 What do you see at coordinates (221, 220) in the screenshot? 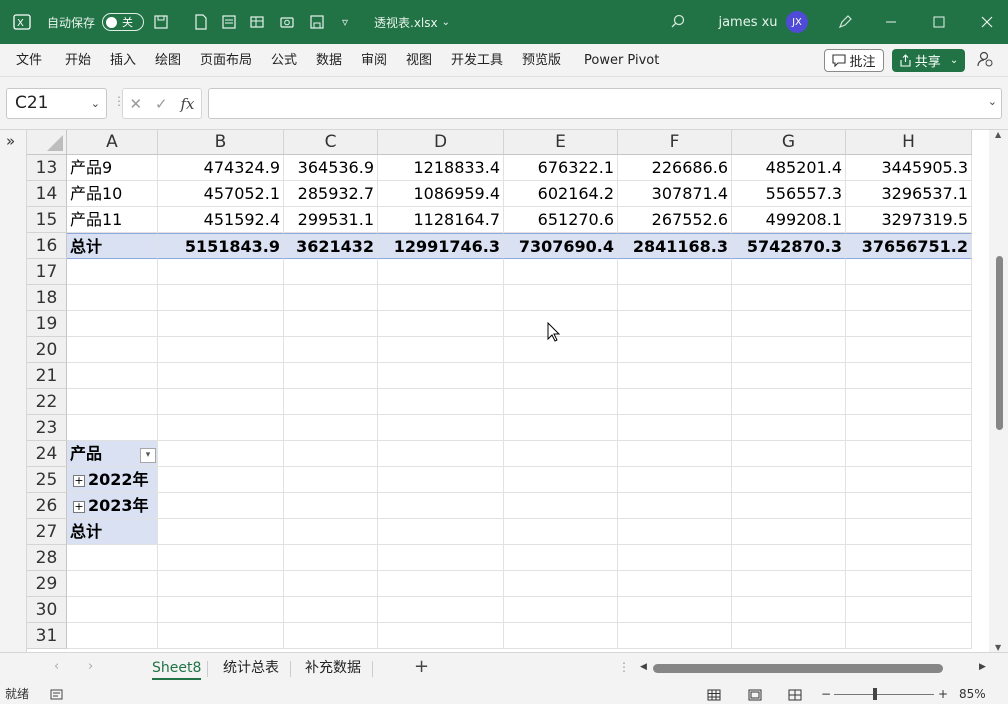
I see `cell-b15: 451592.4` at bounding box center [221, 220].